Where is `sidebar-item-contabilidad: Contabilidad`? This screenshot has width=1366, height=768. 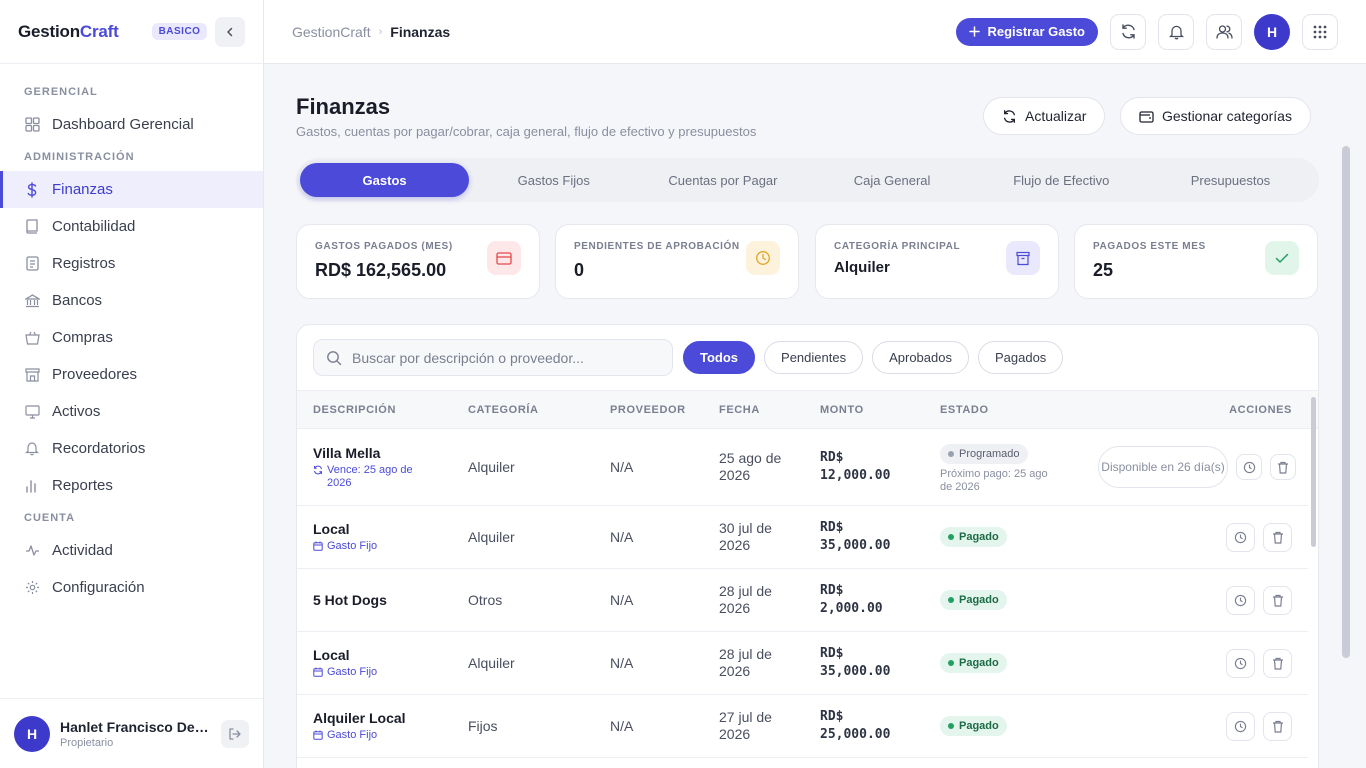
sidebar-item-contabilidad: Contabilidad is located at coordinates (131, 226).